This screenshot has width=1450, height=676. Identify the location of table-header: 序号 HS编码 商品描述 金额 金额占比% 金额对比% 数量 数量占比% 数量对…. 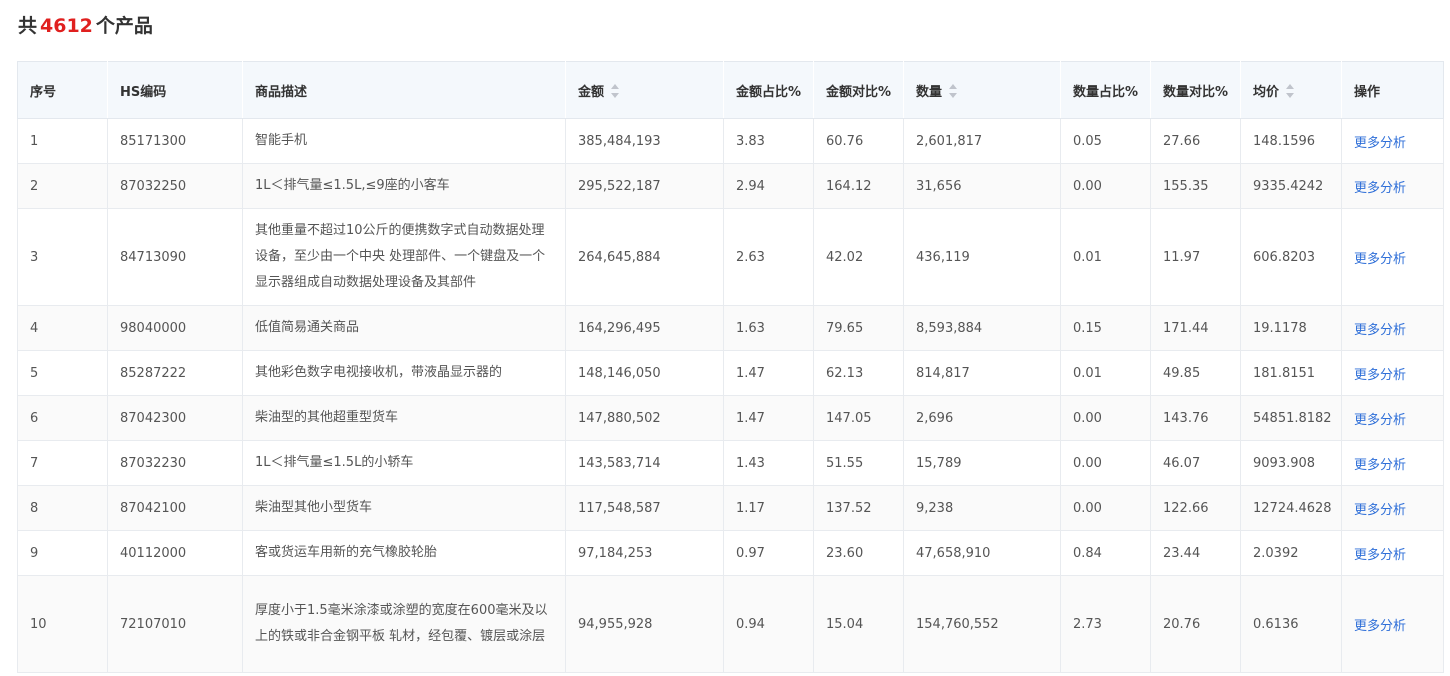
(730, 90).